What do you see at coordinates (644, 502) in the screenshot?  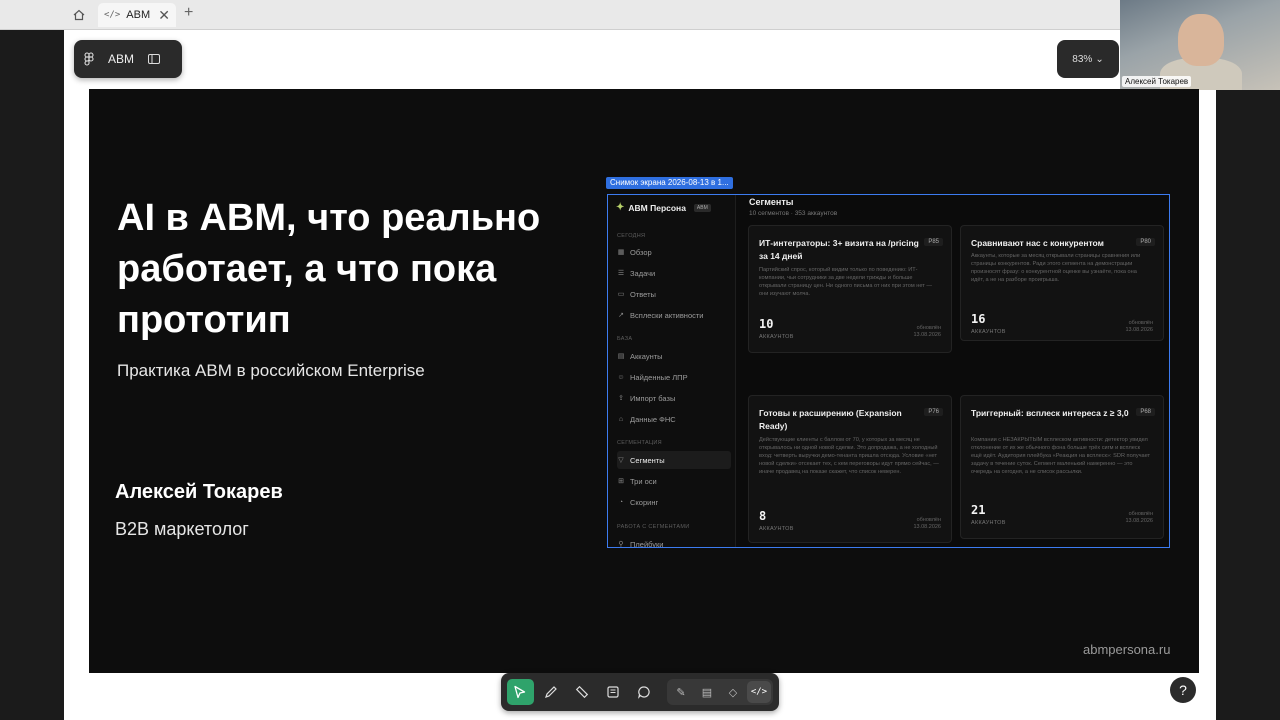 I see `sidebar-item-label: Скоринг` at bounding box center [644, 502].